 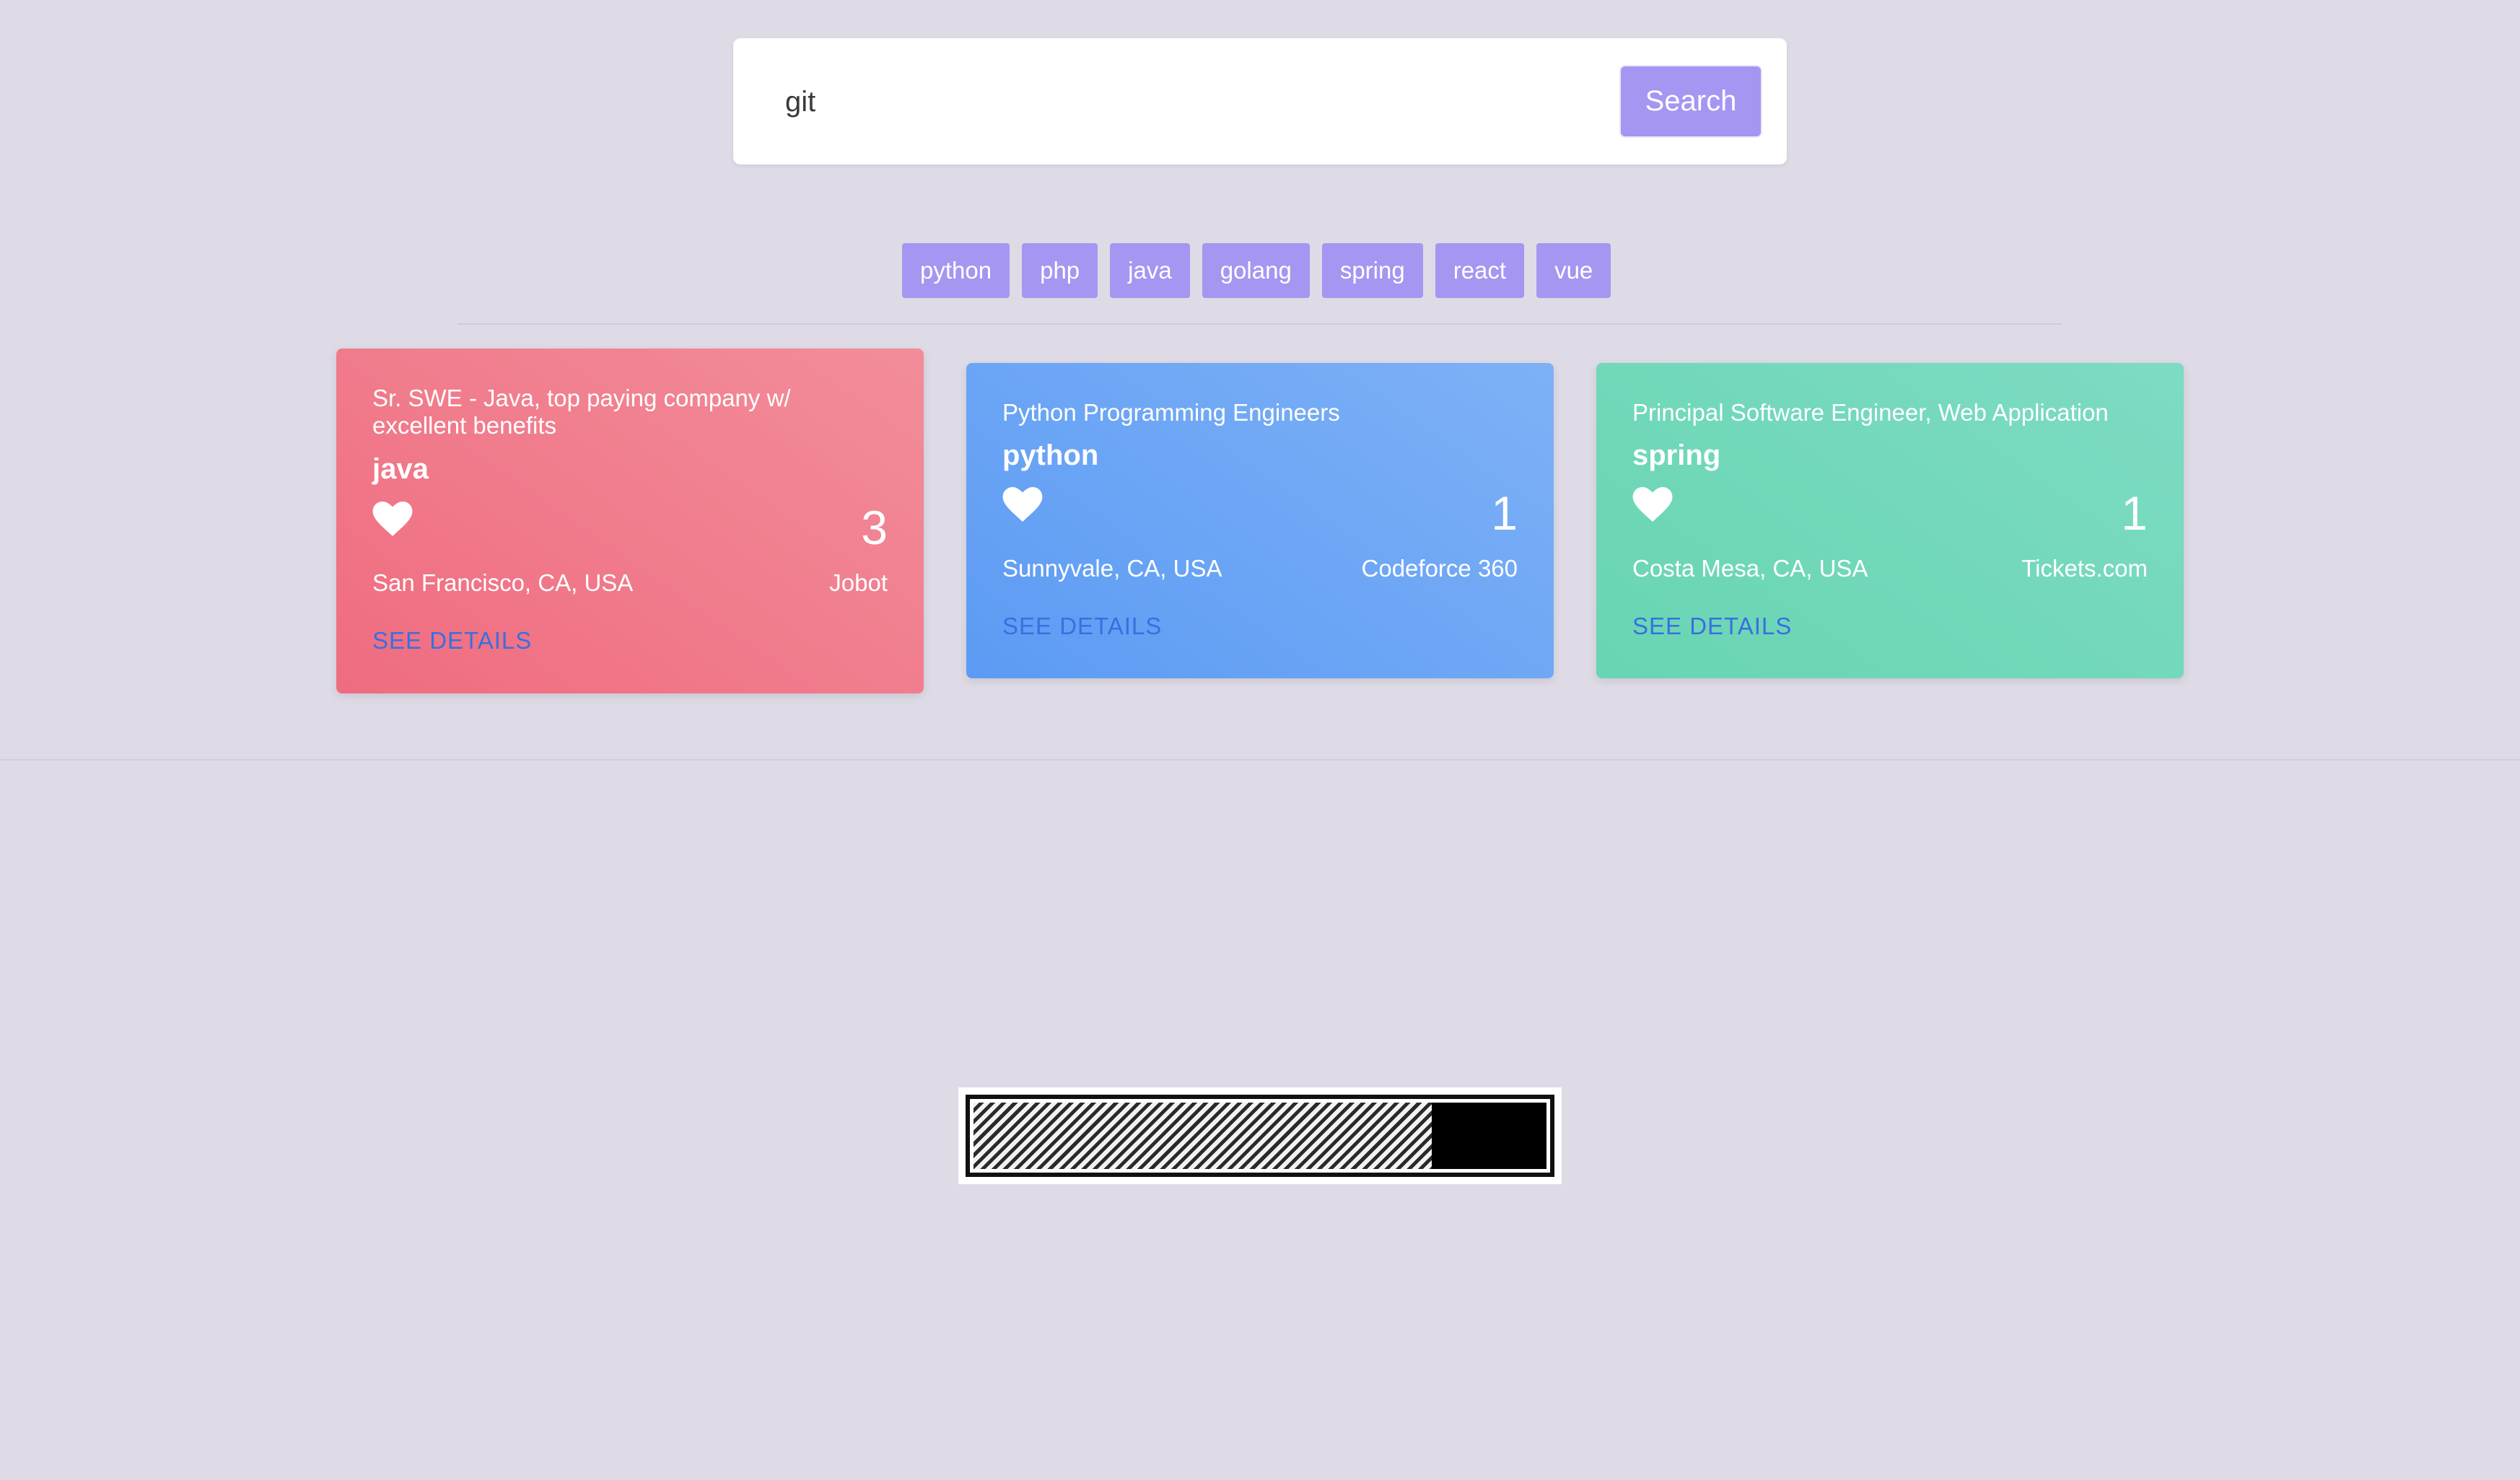 What do you see at coordinates (956, 270) in the screenshot?
I see `tag-python: python` at bounding box center [956, 270].